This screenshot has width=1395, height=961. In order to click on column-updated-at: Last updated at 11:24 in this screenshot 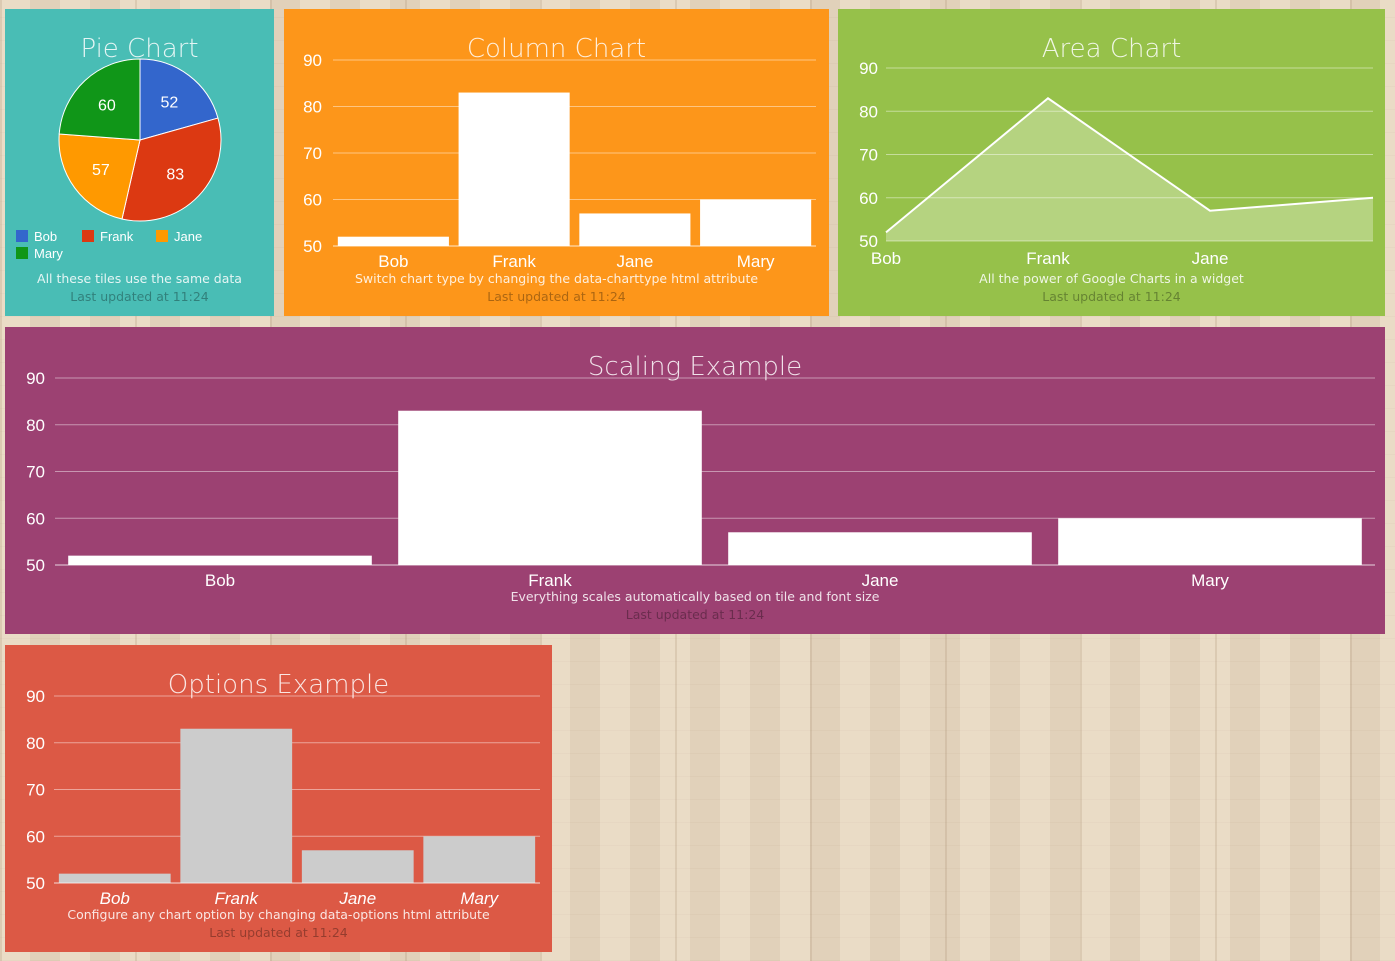, I will do `click(556, 296)`.